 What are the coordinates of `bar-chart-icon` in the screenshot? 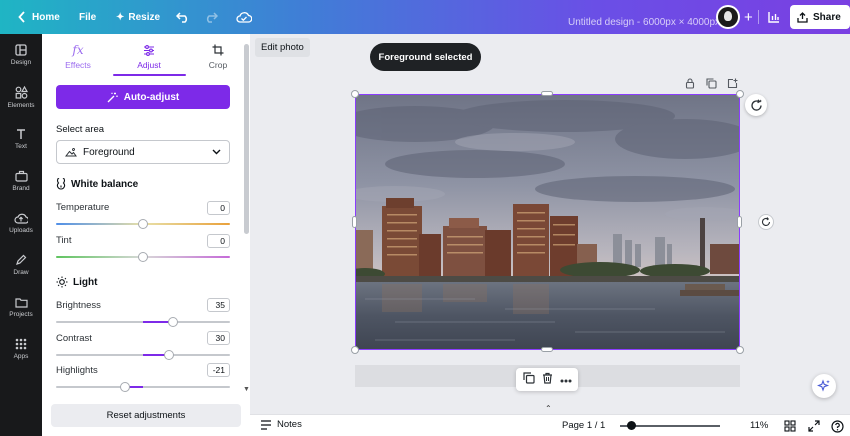 It's located at (773, 17).